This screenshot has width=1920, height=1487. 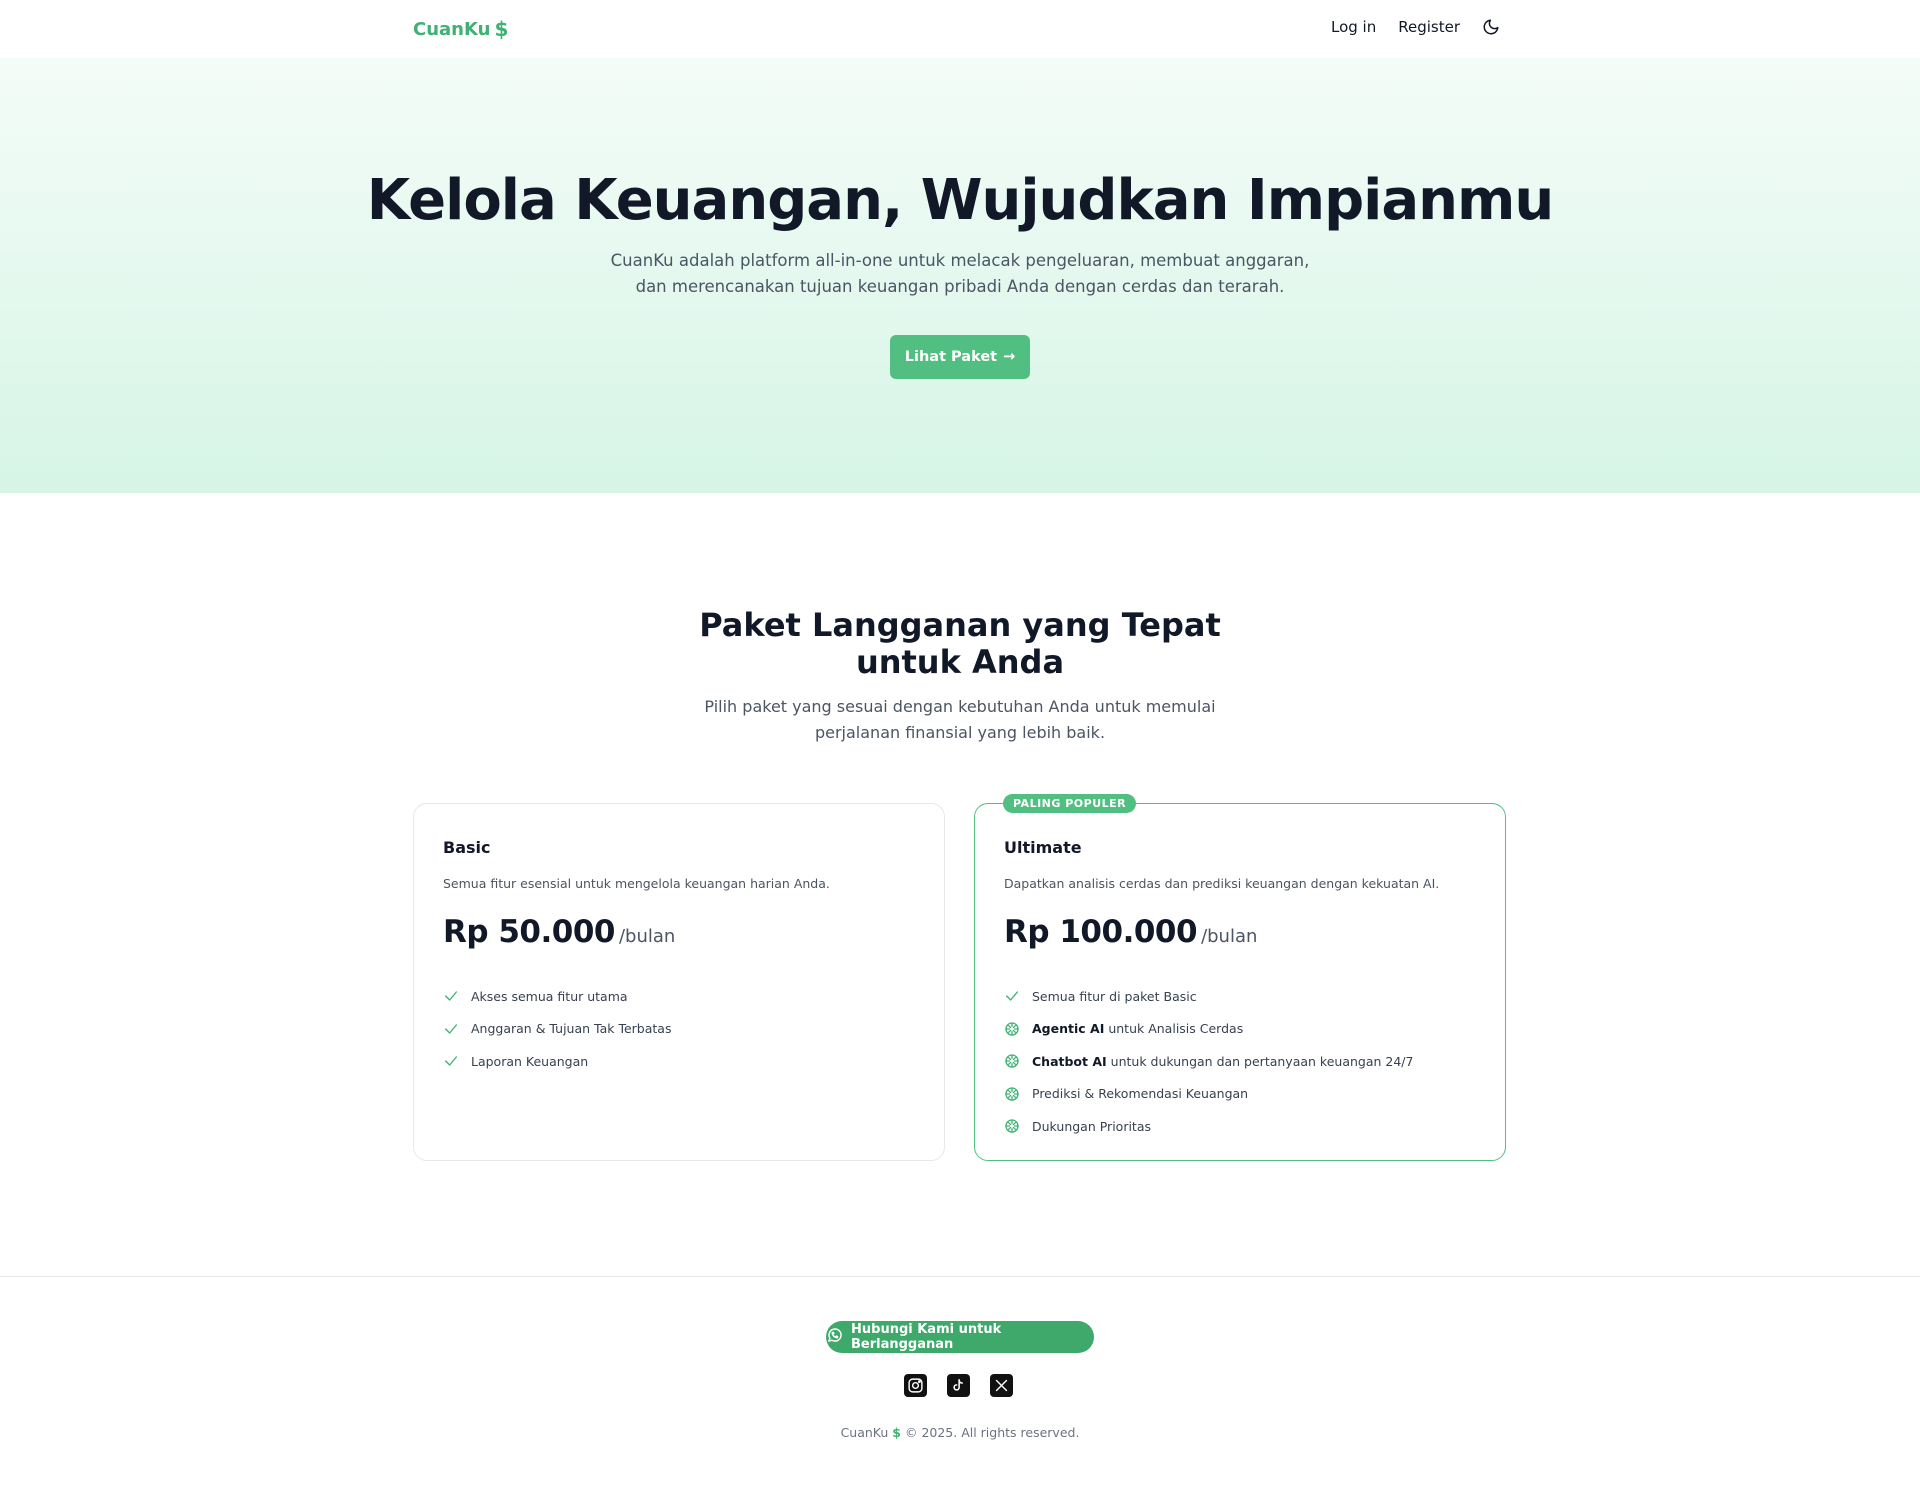 I want to click on login-link: Log in, so click(x=1353, y=27).